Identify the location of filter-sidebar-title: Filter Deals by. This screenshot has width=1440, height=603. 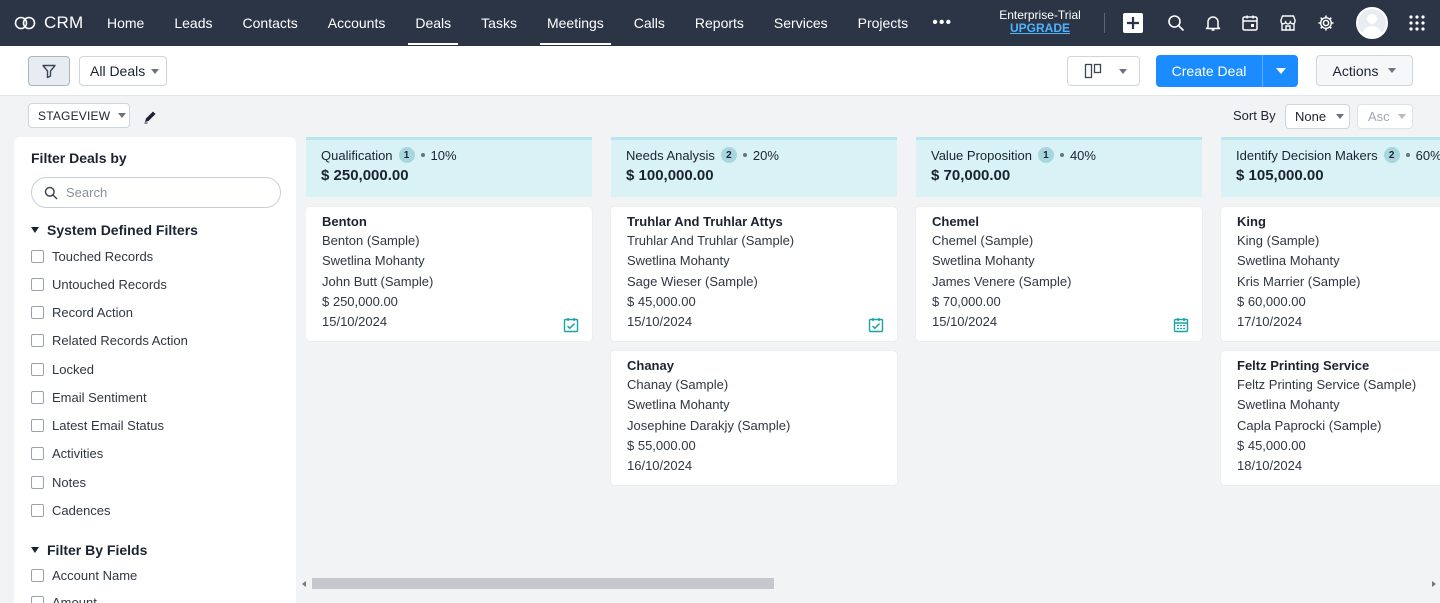
(79, 158).